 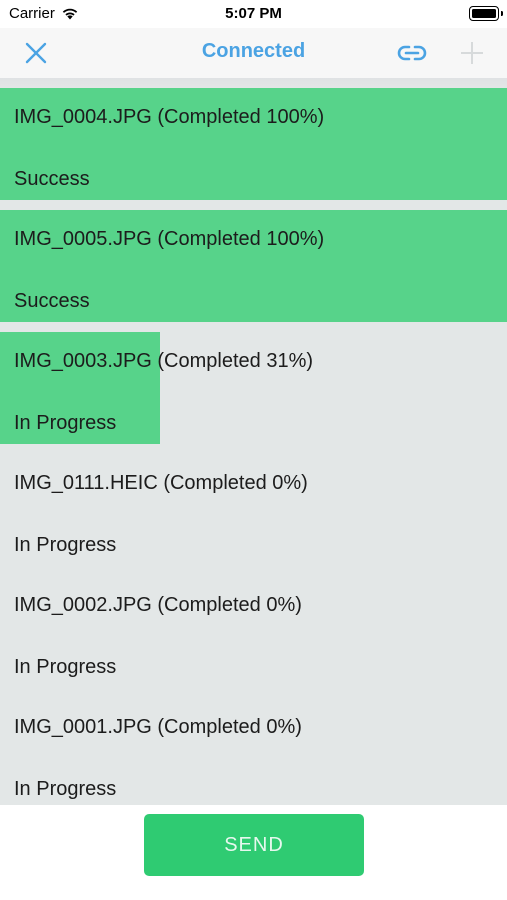 What do you see at coordinates (253, 83) in the screenshot?
I see `nav-divider` at bounding box center [253, 83].